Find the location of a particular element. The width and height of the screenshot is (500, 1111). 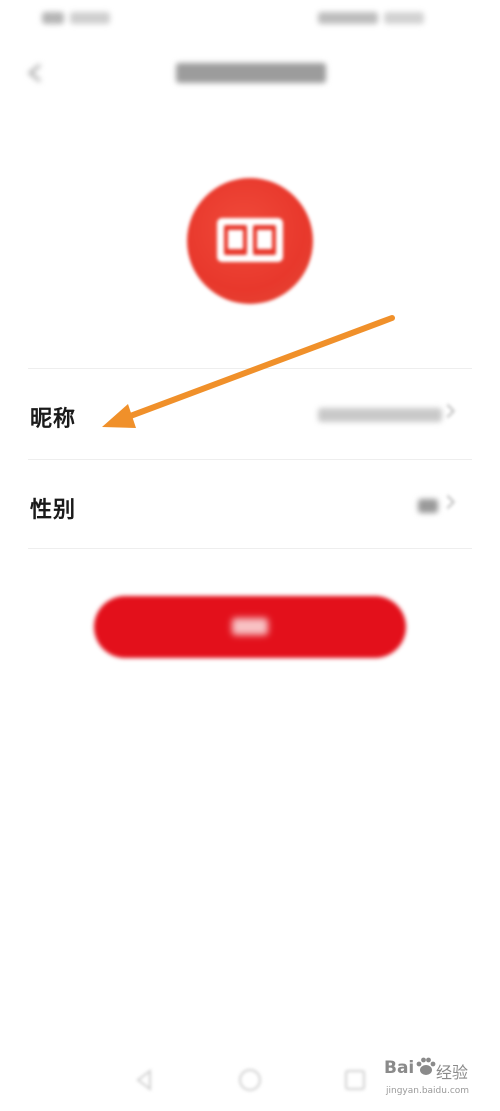

save-button-label is located at coordinates (250, 626).